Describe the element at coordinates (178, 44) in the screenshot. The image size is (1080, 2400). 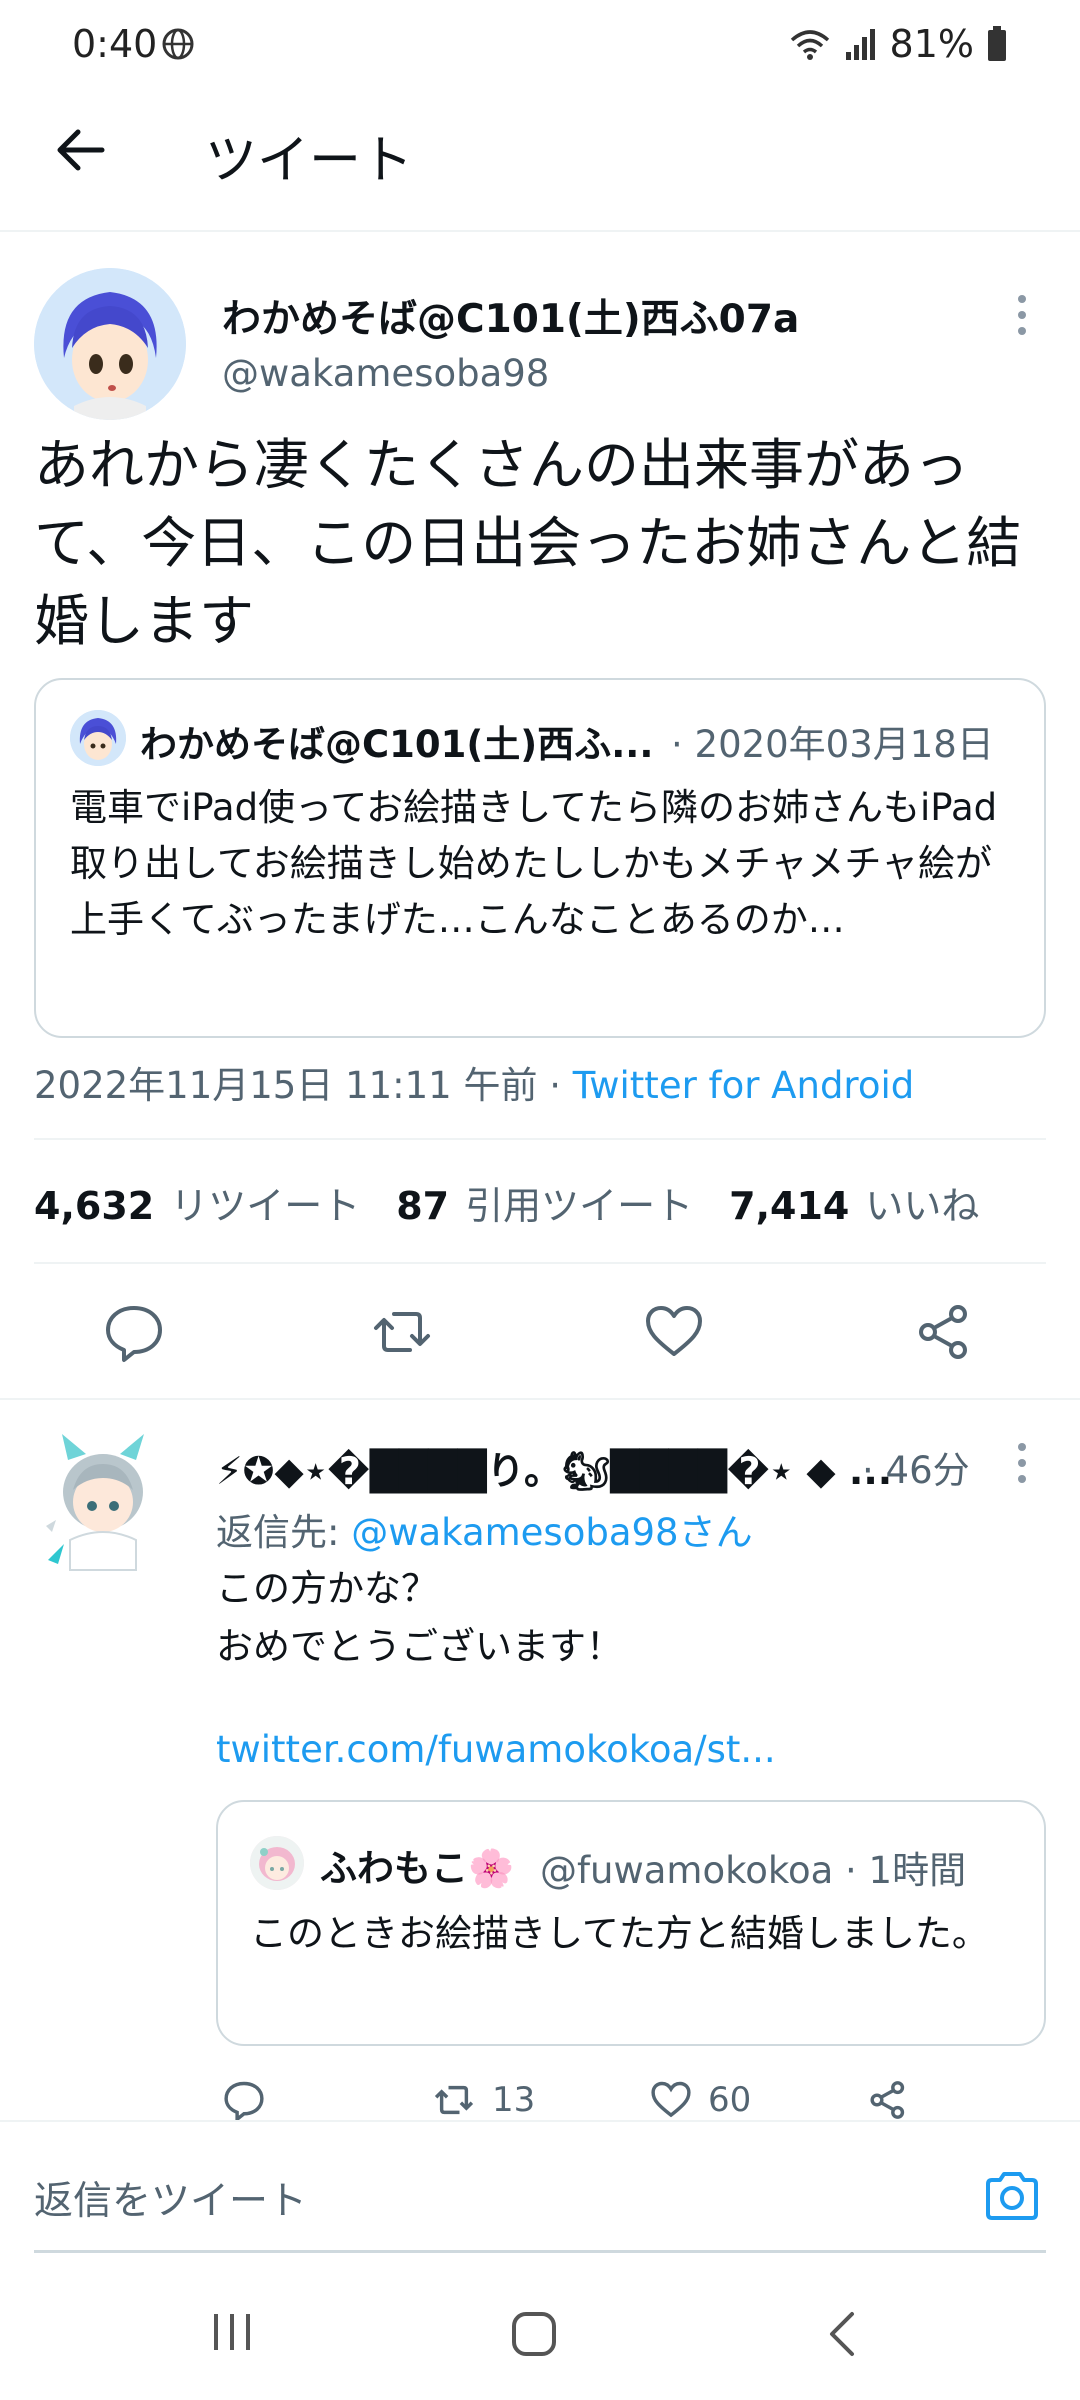
I see `vpn-globe-icon` at that location.